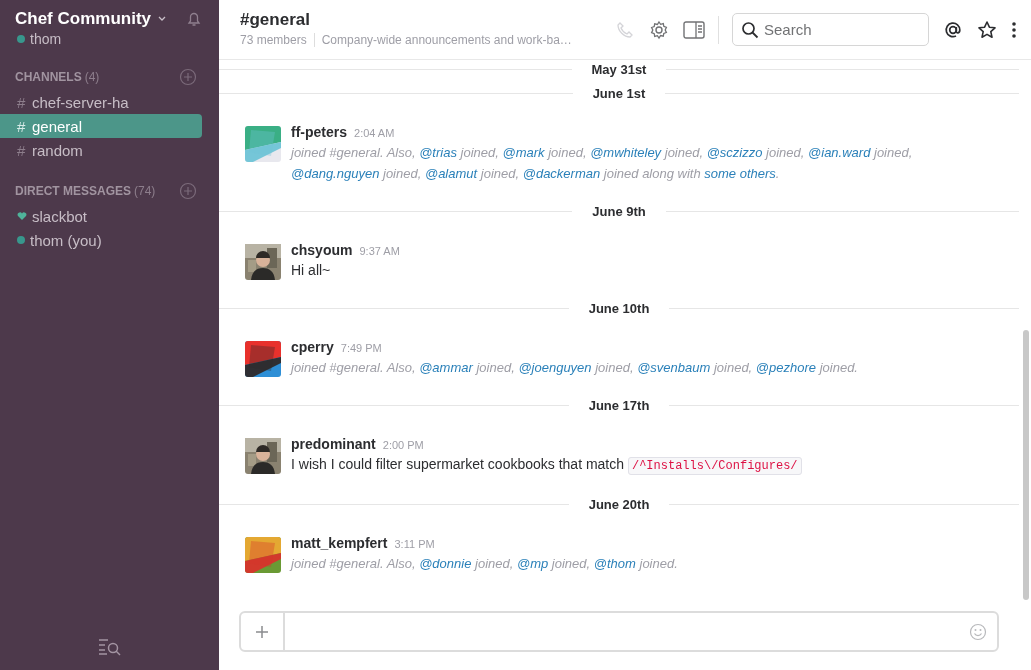 The image size is (1031, 670). What do you see at coordinates (22, 216) in the screenshot?
I see `heart-icon` at bounding box center [22, 216].